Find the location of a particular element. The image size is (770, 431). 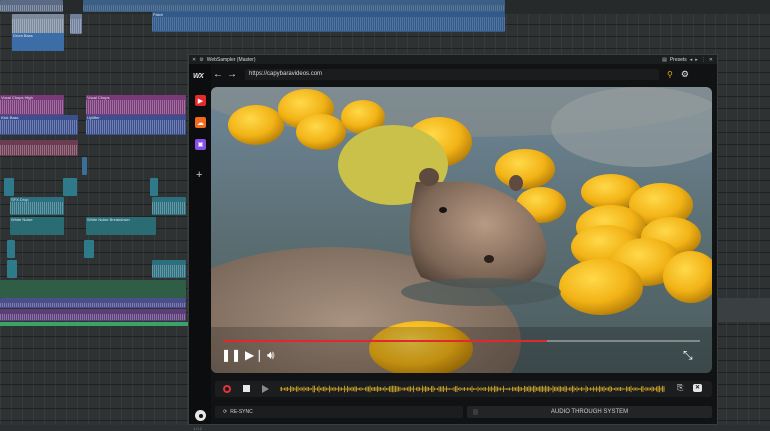

daw-clip-label: White Noise is located at coordinates (22, 219).